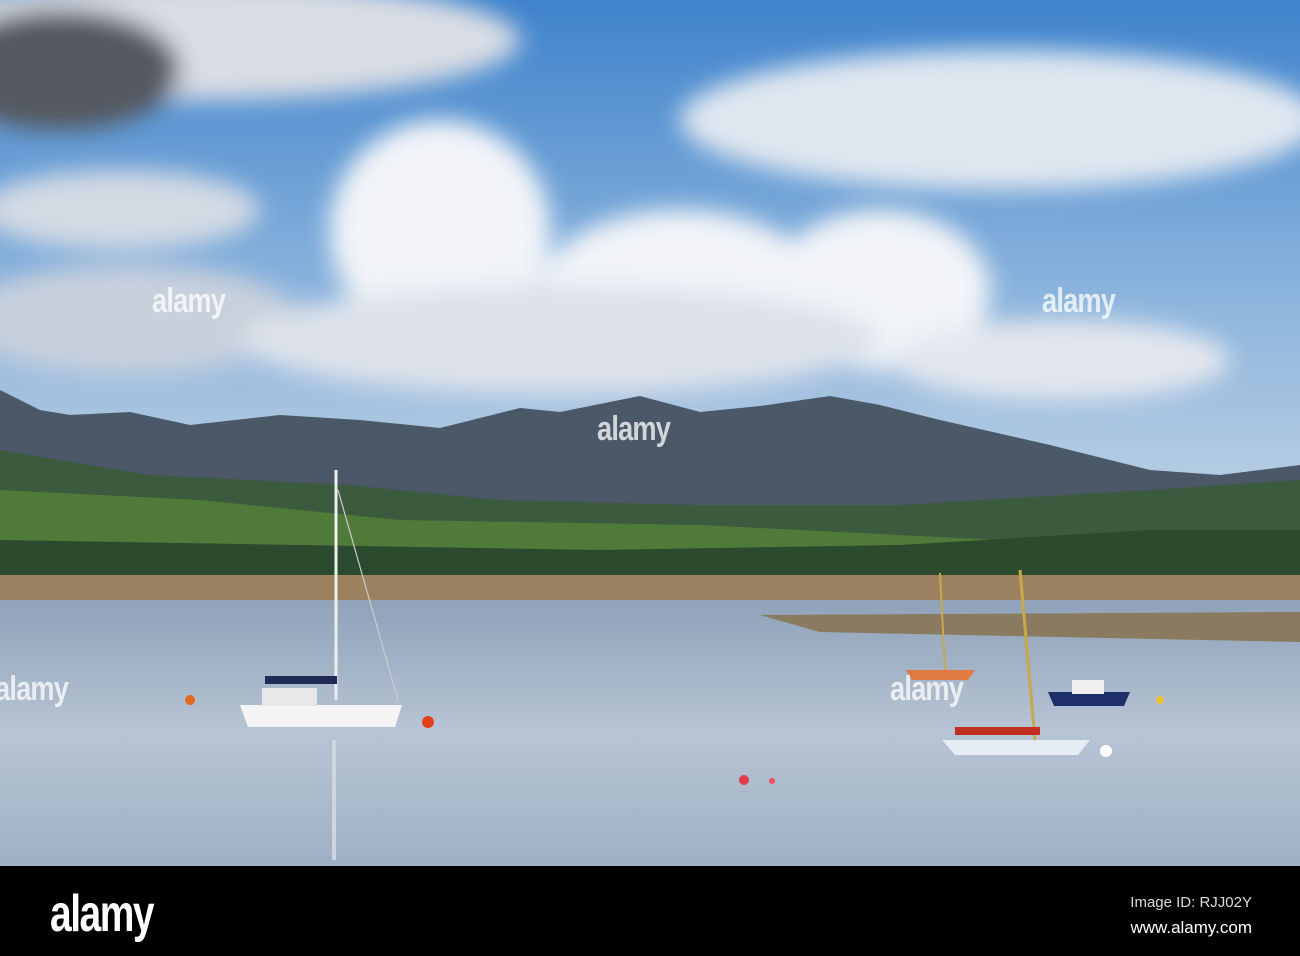  Describe the element at coordinates (1191, 902) in the screenshot. I see `image-id: Image ID: RJJ02Y` at that location.